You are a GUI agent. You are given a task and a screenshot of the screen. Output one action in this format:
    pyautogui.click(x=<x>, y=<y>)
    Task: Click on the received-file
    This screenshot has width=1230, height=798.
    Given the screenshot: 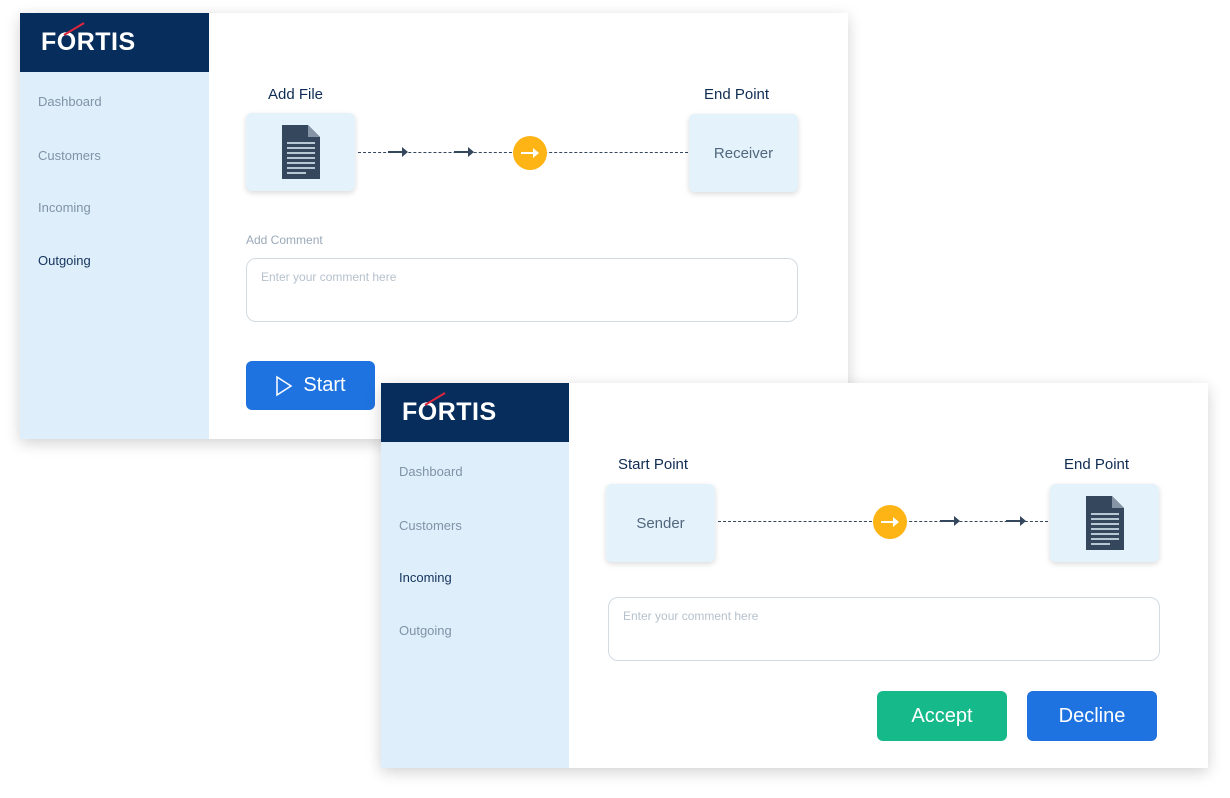 What is the action you would take?
    pyautogui.click(x=1104, y=523)
    